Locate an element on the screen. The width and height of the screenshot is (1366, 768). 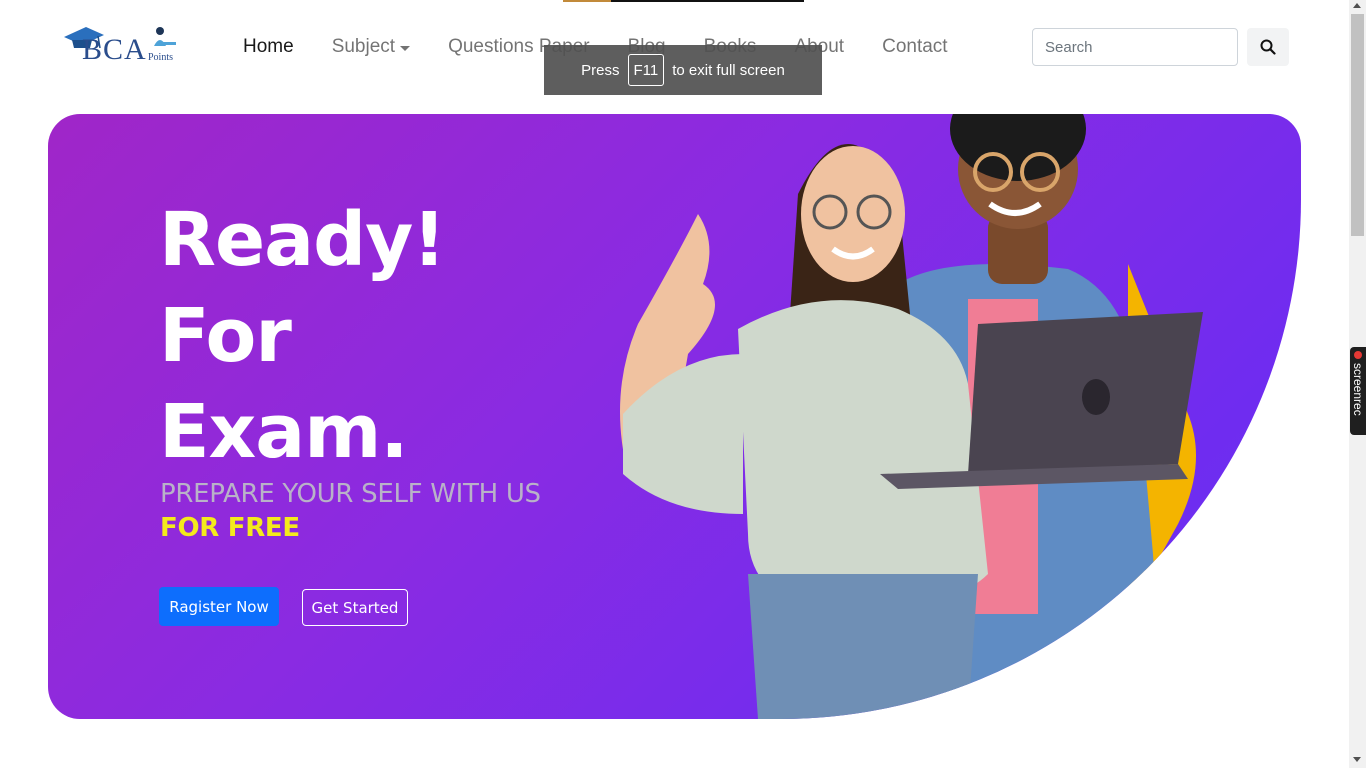
nav-item-label: Home is located at coordinates (268, 46).